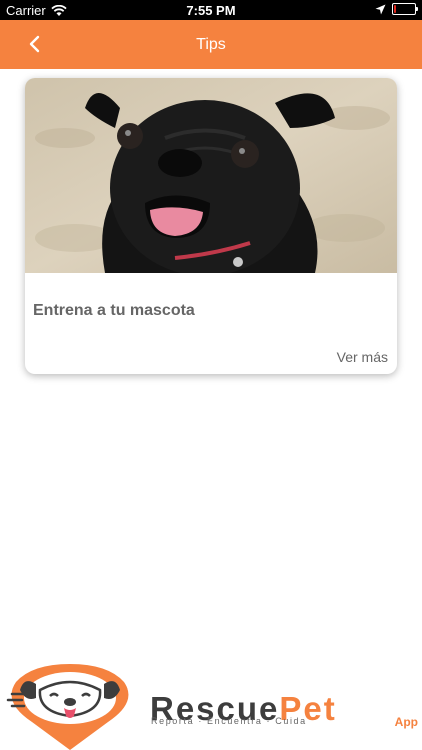  I want to click on status-time: 7:55 PM, so click(211, 10).